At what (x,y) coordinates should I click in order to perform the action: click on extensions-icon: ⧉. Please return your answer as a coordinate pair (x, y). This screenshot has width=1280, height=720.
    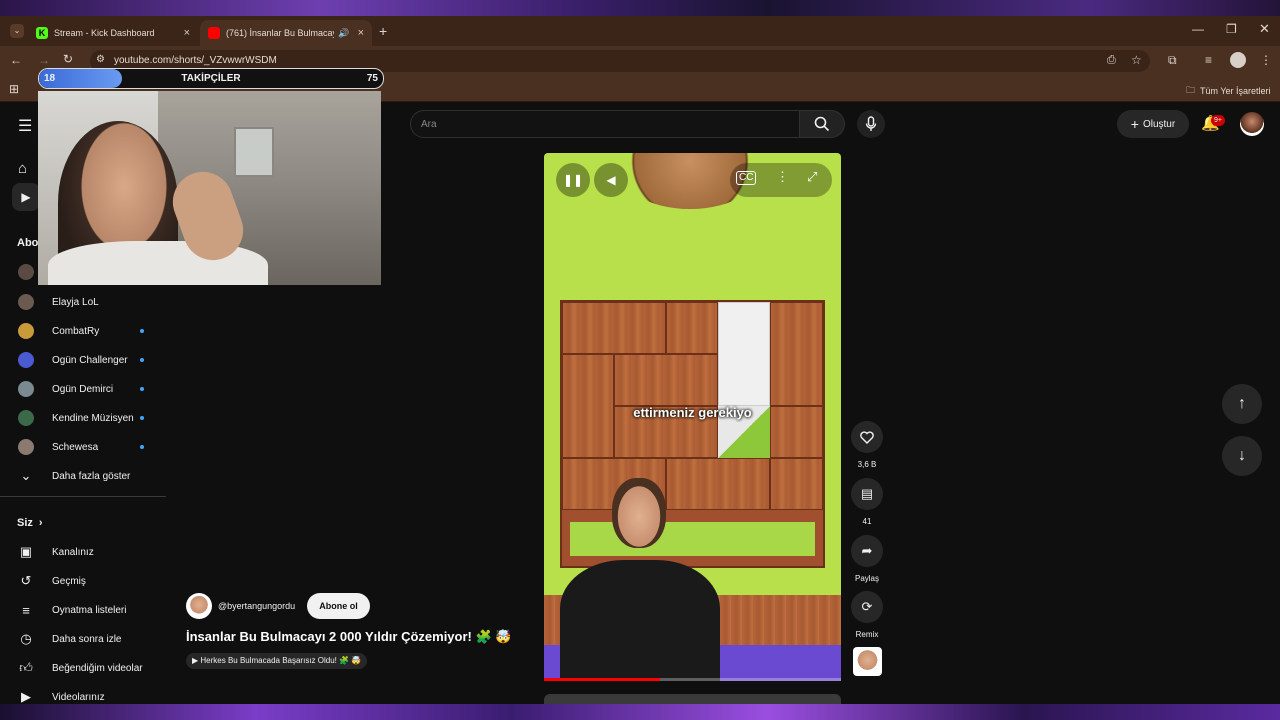
    Looking at the image, I should click on (1172, 60).